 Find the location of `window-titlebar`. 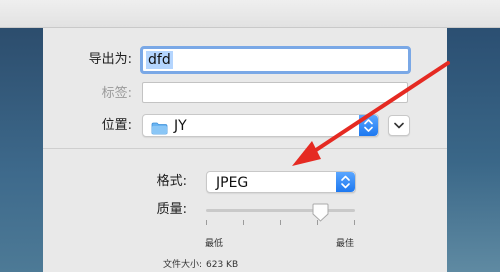

window-titlebar is located at coordinates (250, 14).